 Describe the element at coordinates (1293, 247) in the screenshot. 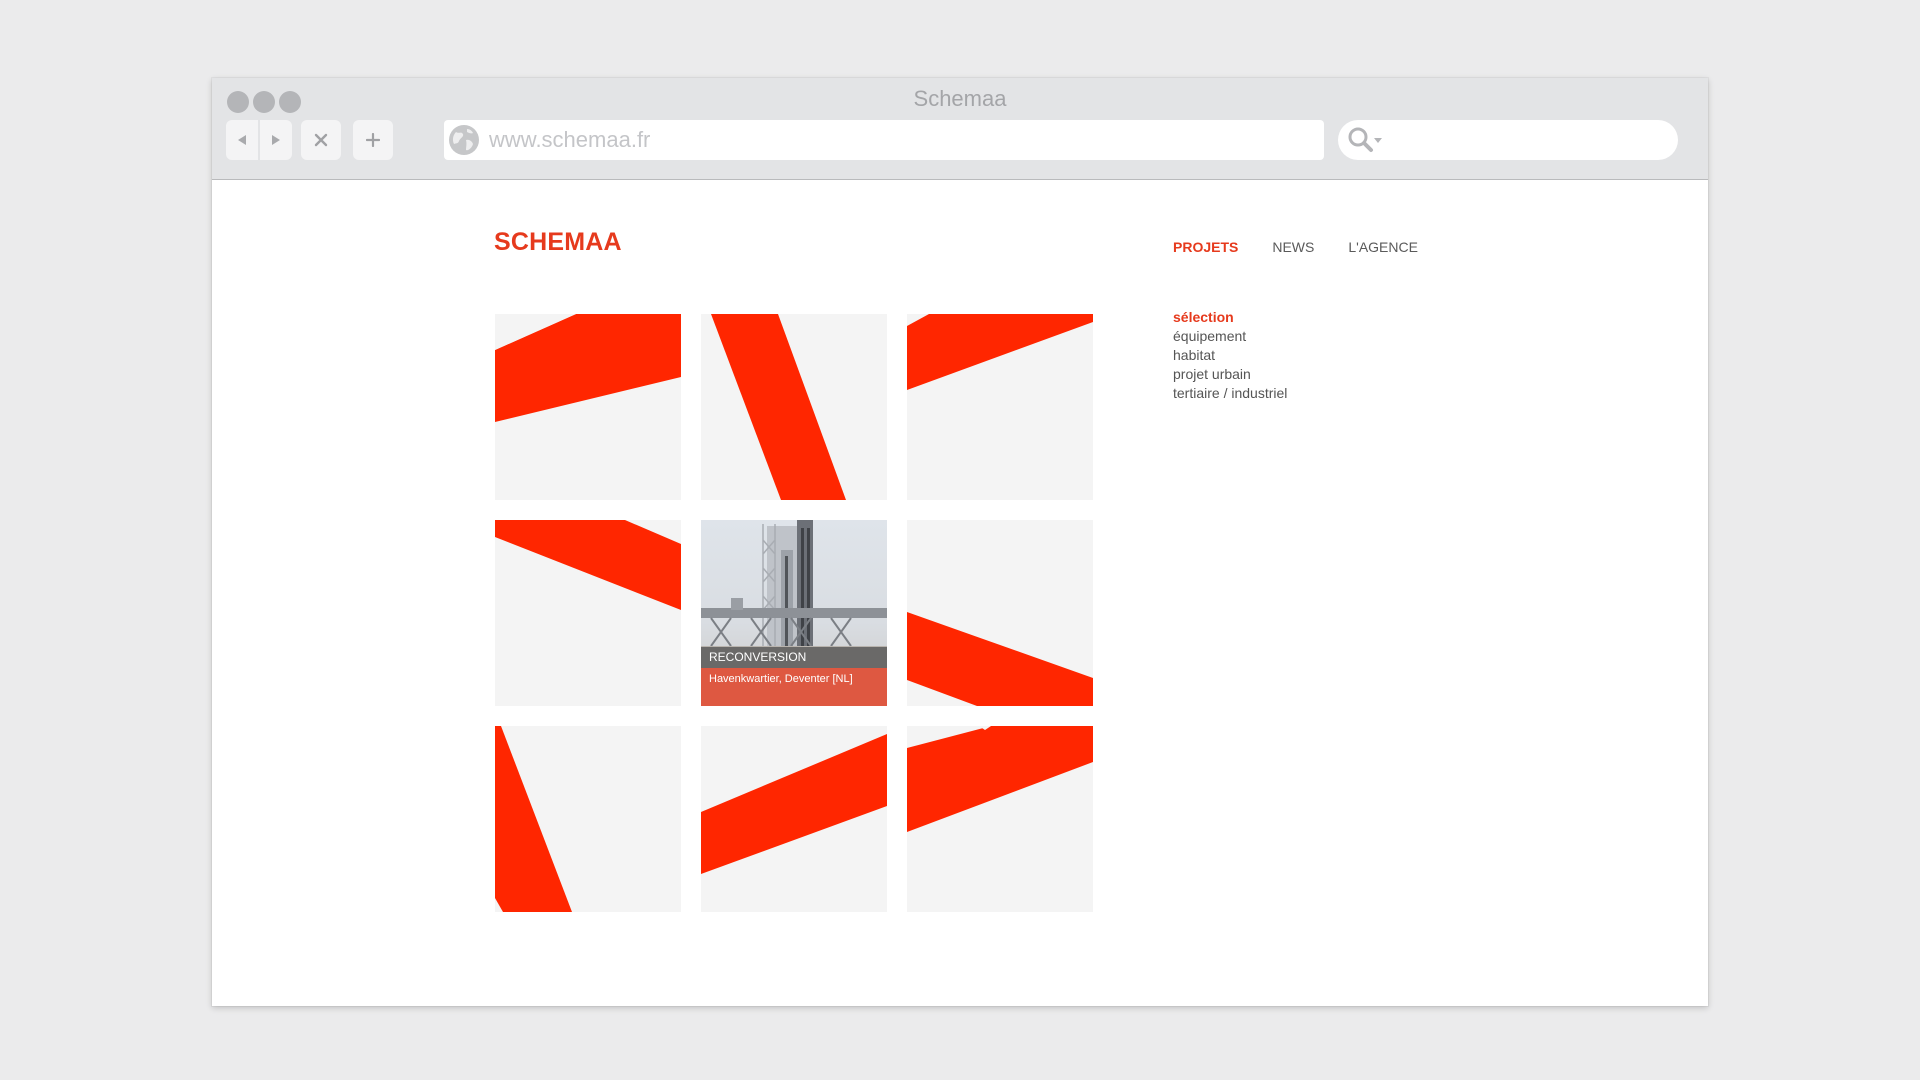

I see `nav-item-news: NEWS` at that location.